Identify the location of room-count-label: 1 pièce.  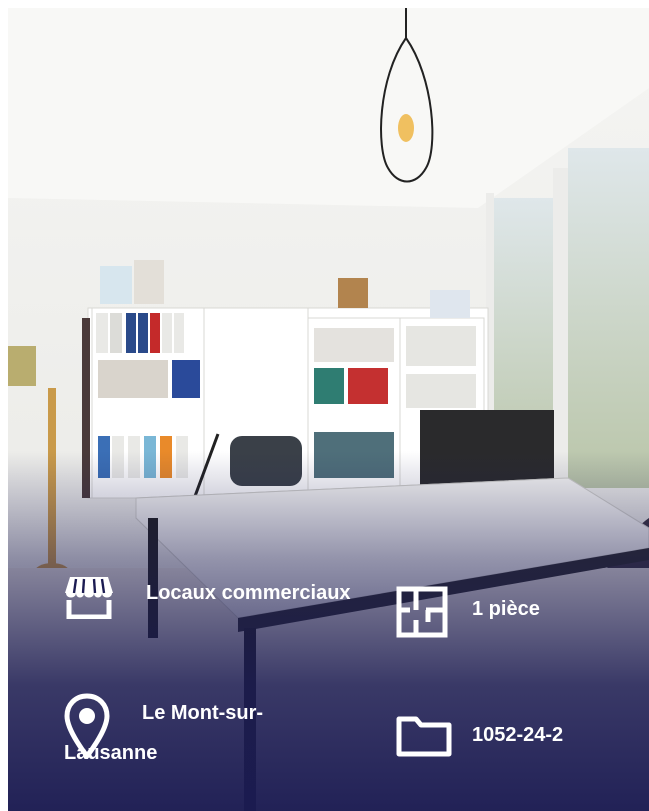
(506, 609).